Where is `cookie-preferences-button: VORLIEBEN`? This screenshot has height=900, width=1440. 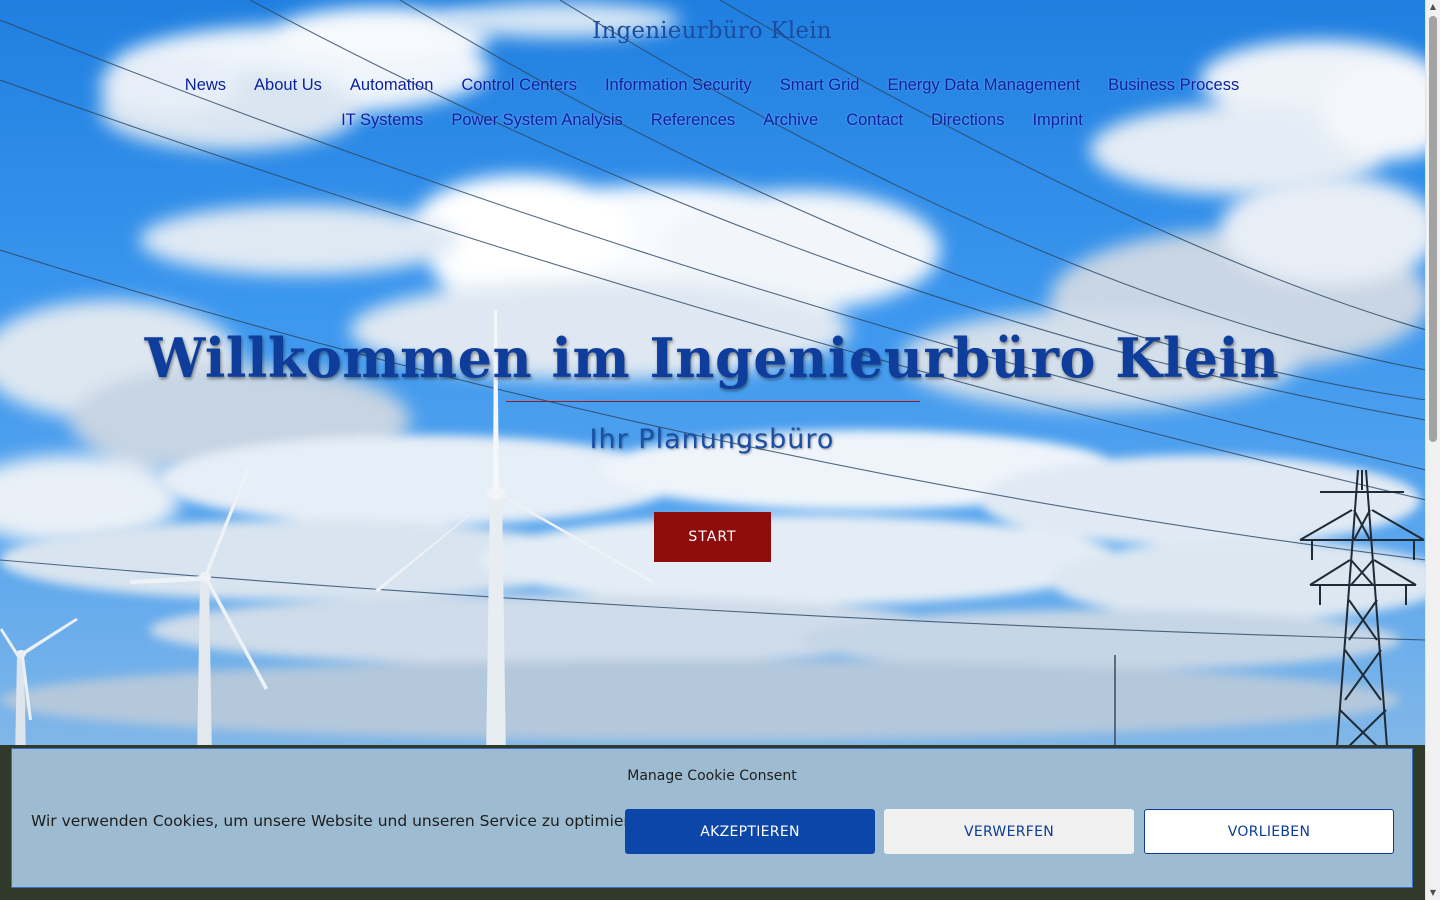
cookie-preferences-button: VORLIEBEN is located at coordinates (1269, 831).